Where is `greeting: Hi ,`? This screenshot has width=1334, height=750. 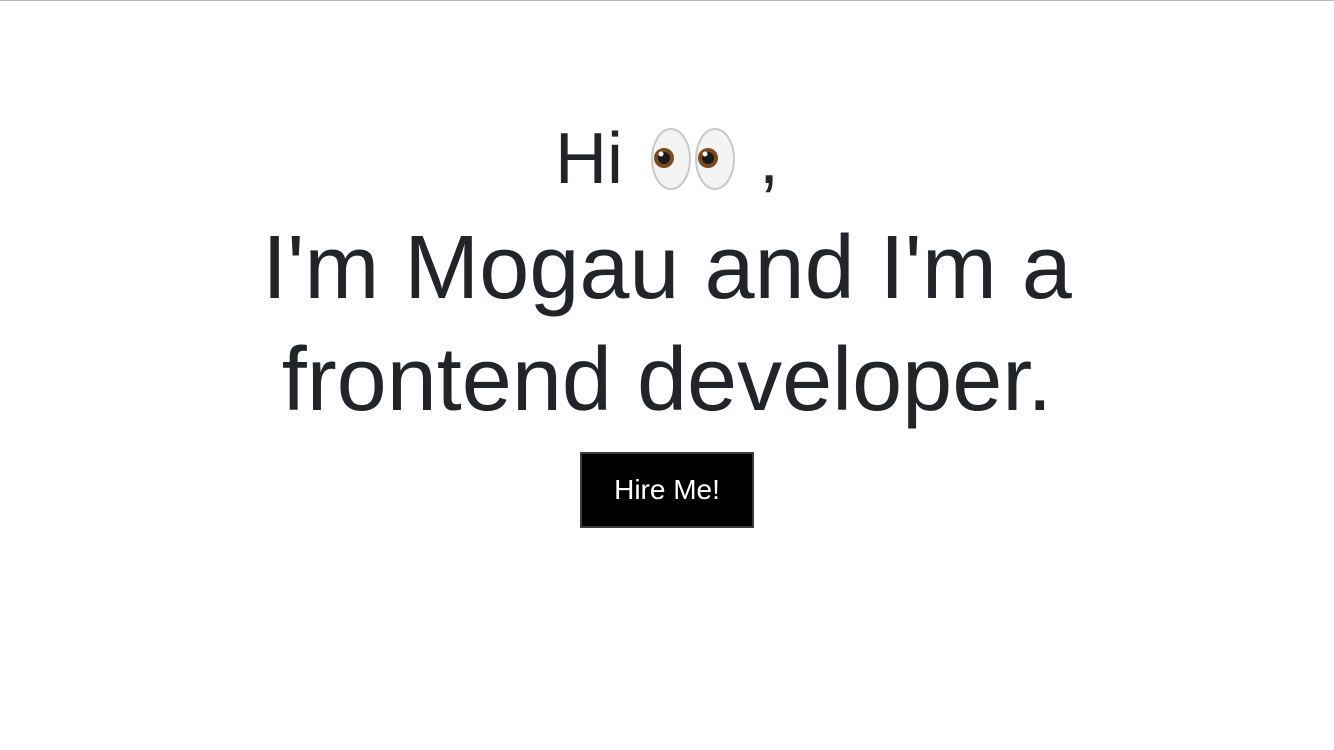 greeting: Hi , is located at coordinates (667, 159).